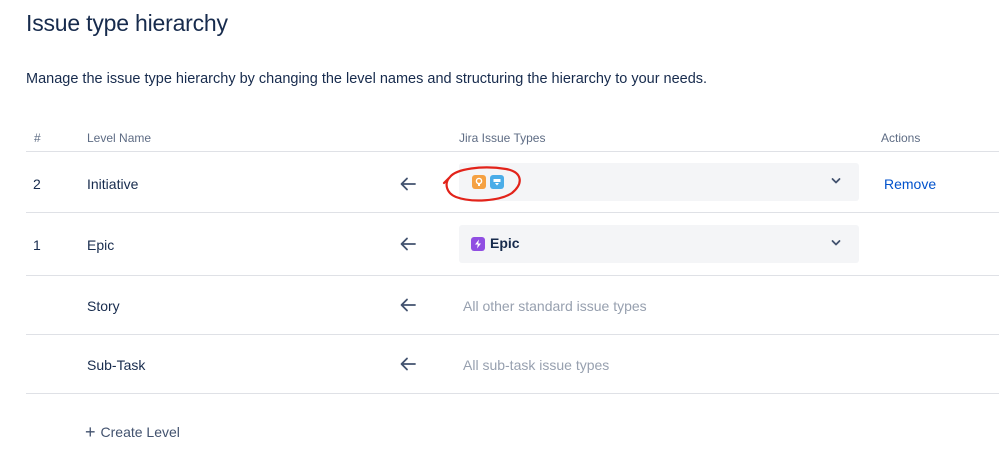  Describe the element at coordinates (478, 244) in the screenshot. I see `lightning-icon` at that location.